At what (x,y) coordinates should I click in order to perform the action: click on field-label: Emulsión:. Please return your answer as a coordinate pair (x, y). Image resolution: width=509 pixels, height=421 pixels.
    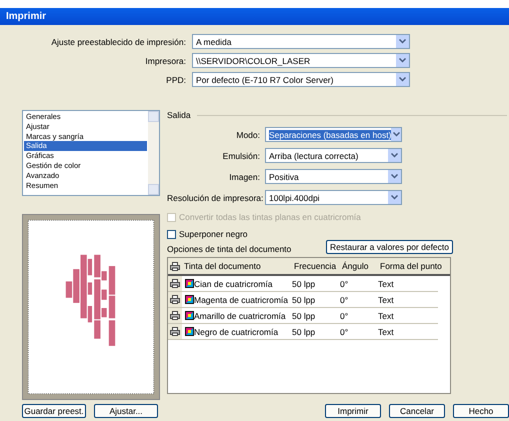
    Looking at the image, I should click on (241, 155).